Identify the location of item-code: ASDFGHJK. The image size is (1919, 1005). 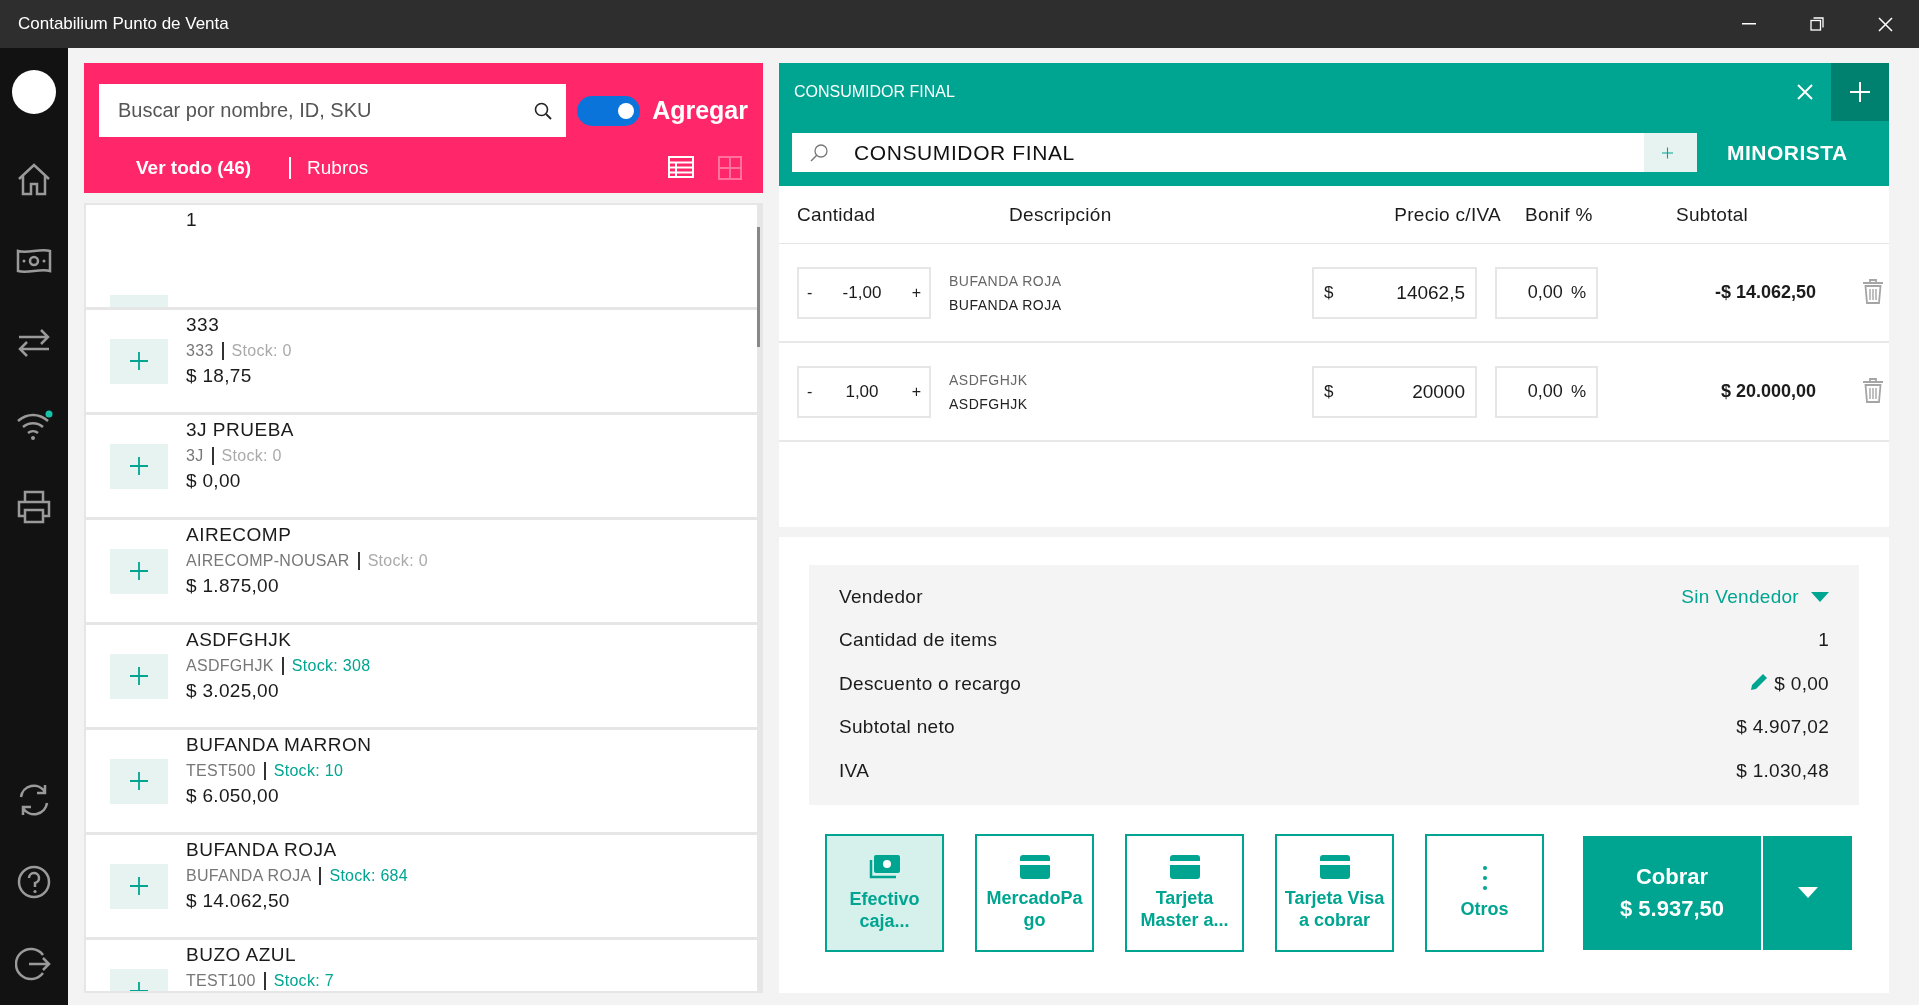
(989, 379).